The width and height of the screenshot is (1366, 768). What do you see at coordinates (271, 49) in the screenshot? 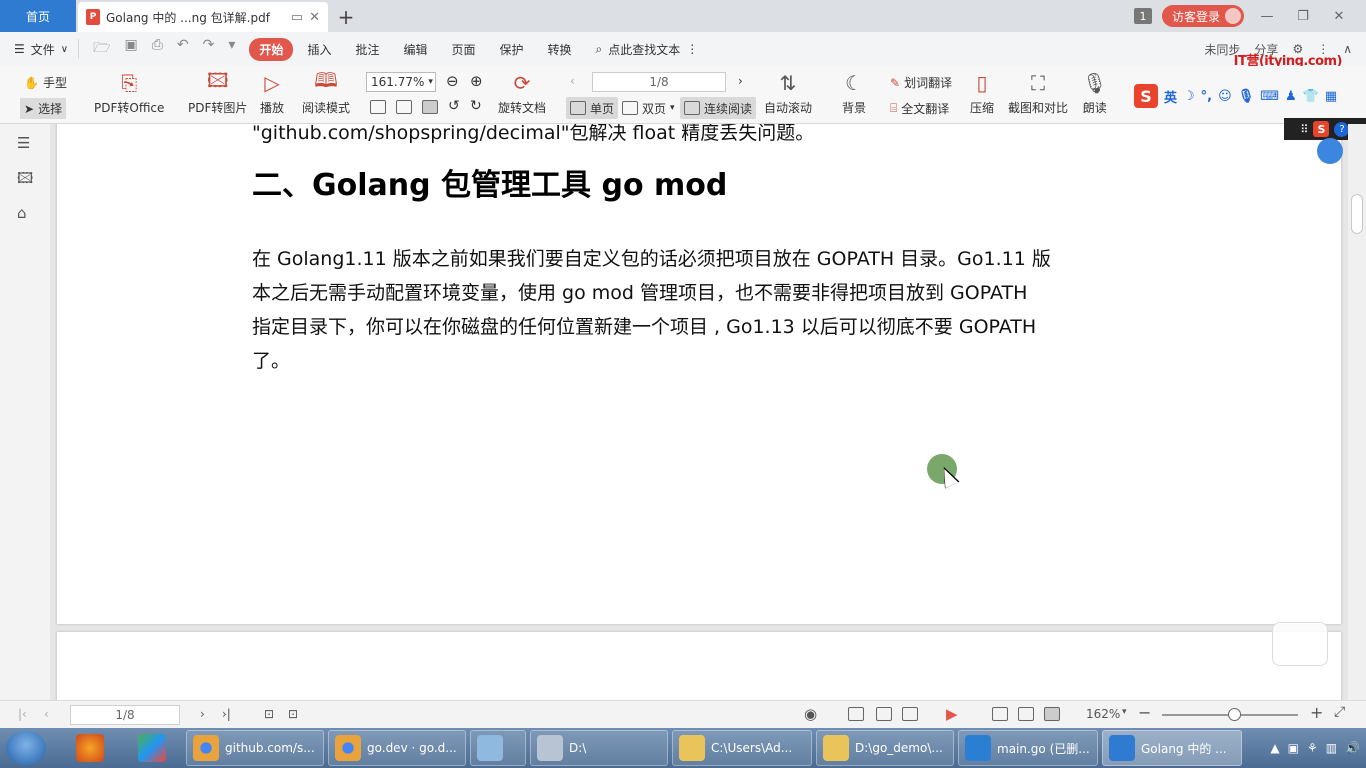
I see `tab-start: 开始` at bounding box center [271, 49].